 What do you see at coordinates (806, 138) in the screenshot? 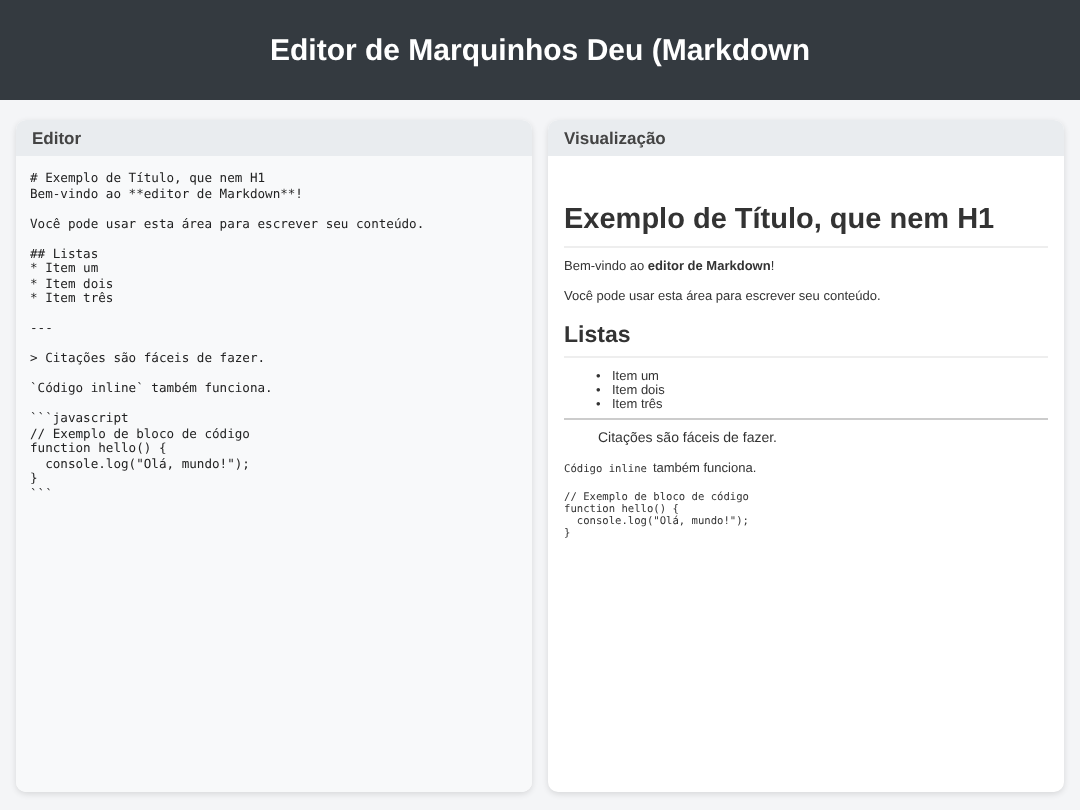
I see `panel-title: Visualização` at bounding box center [806, 138].